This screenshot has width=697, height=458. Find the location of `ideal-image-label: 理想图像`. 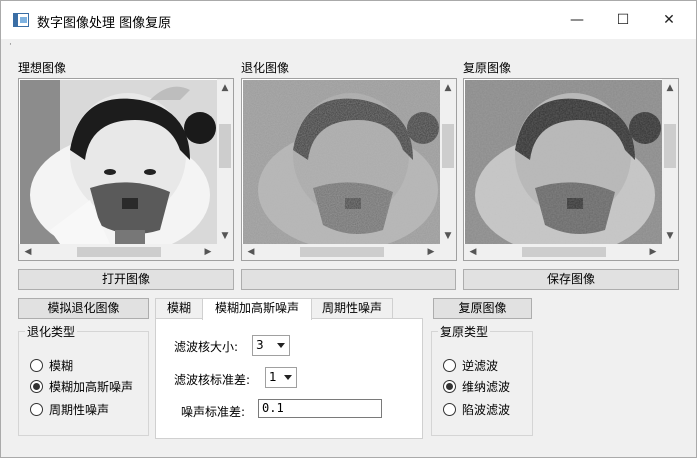

ideal-image-label: 理想图像 is located at coordinates (42, 68).